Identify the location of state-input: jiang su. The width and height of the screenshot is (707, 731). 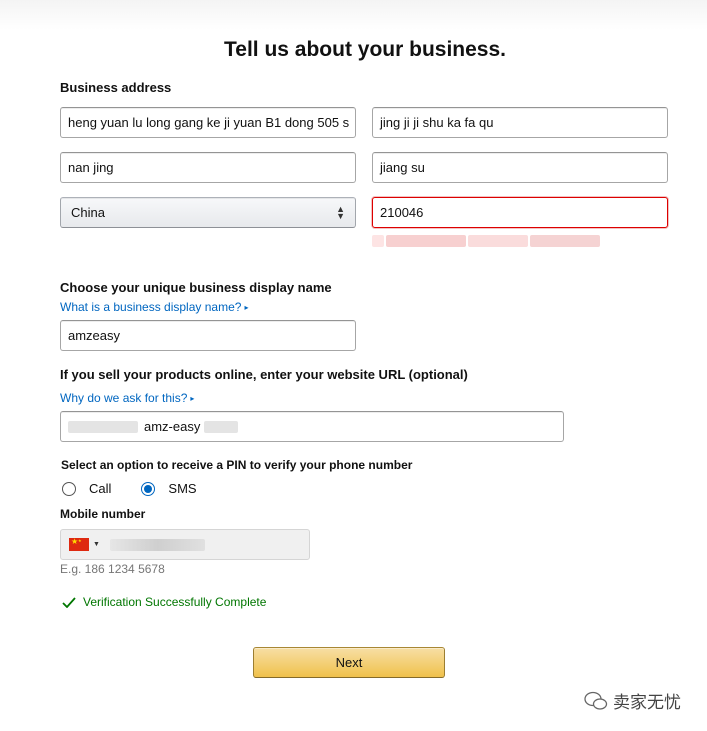
(520, 167).